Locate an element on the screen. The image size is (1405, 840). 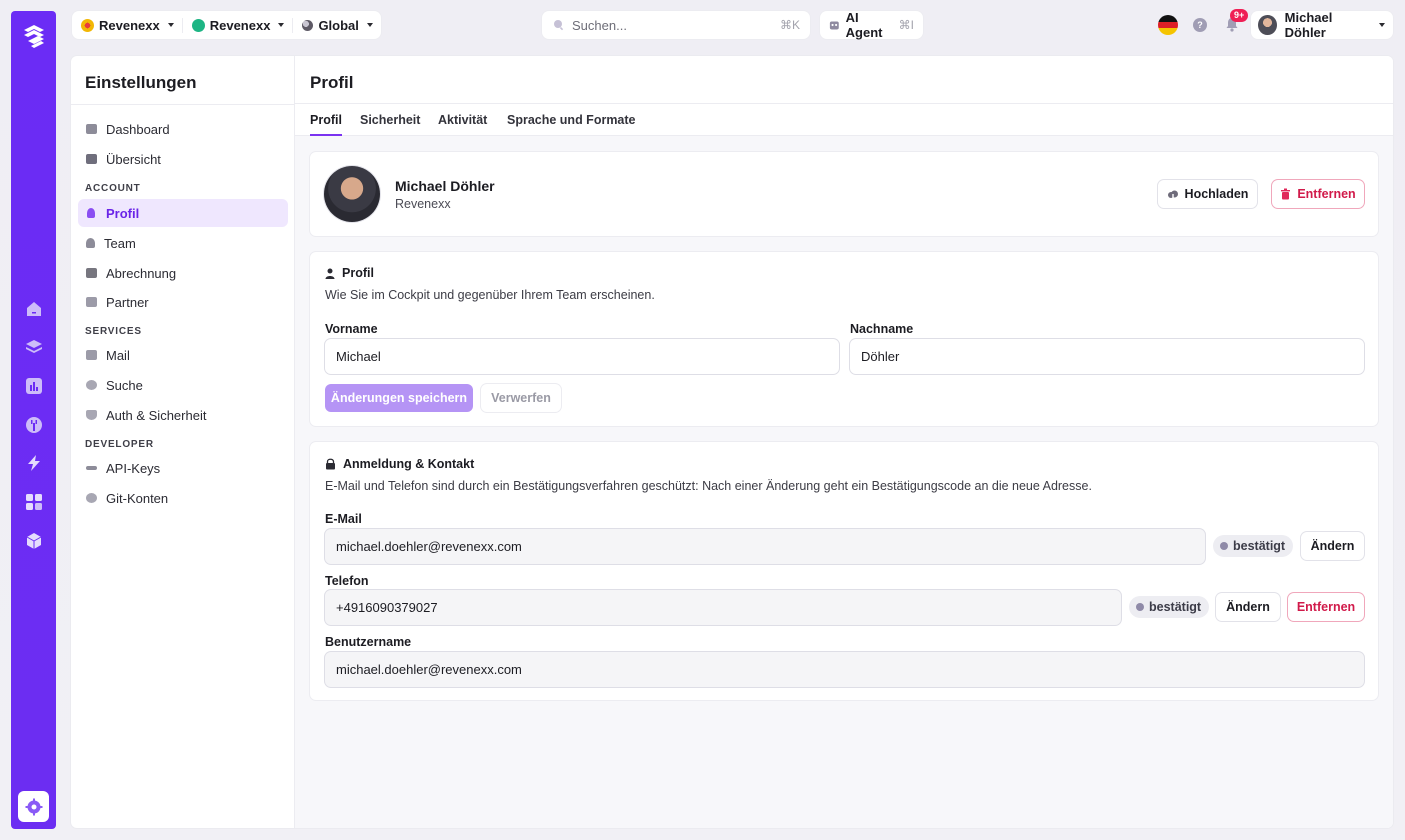
layers-icon is located at coordinates (33, 346).